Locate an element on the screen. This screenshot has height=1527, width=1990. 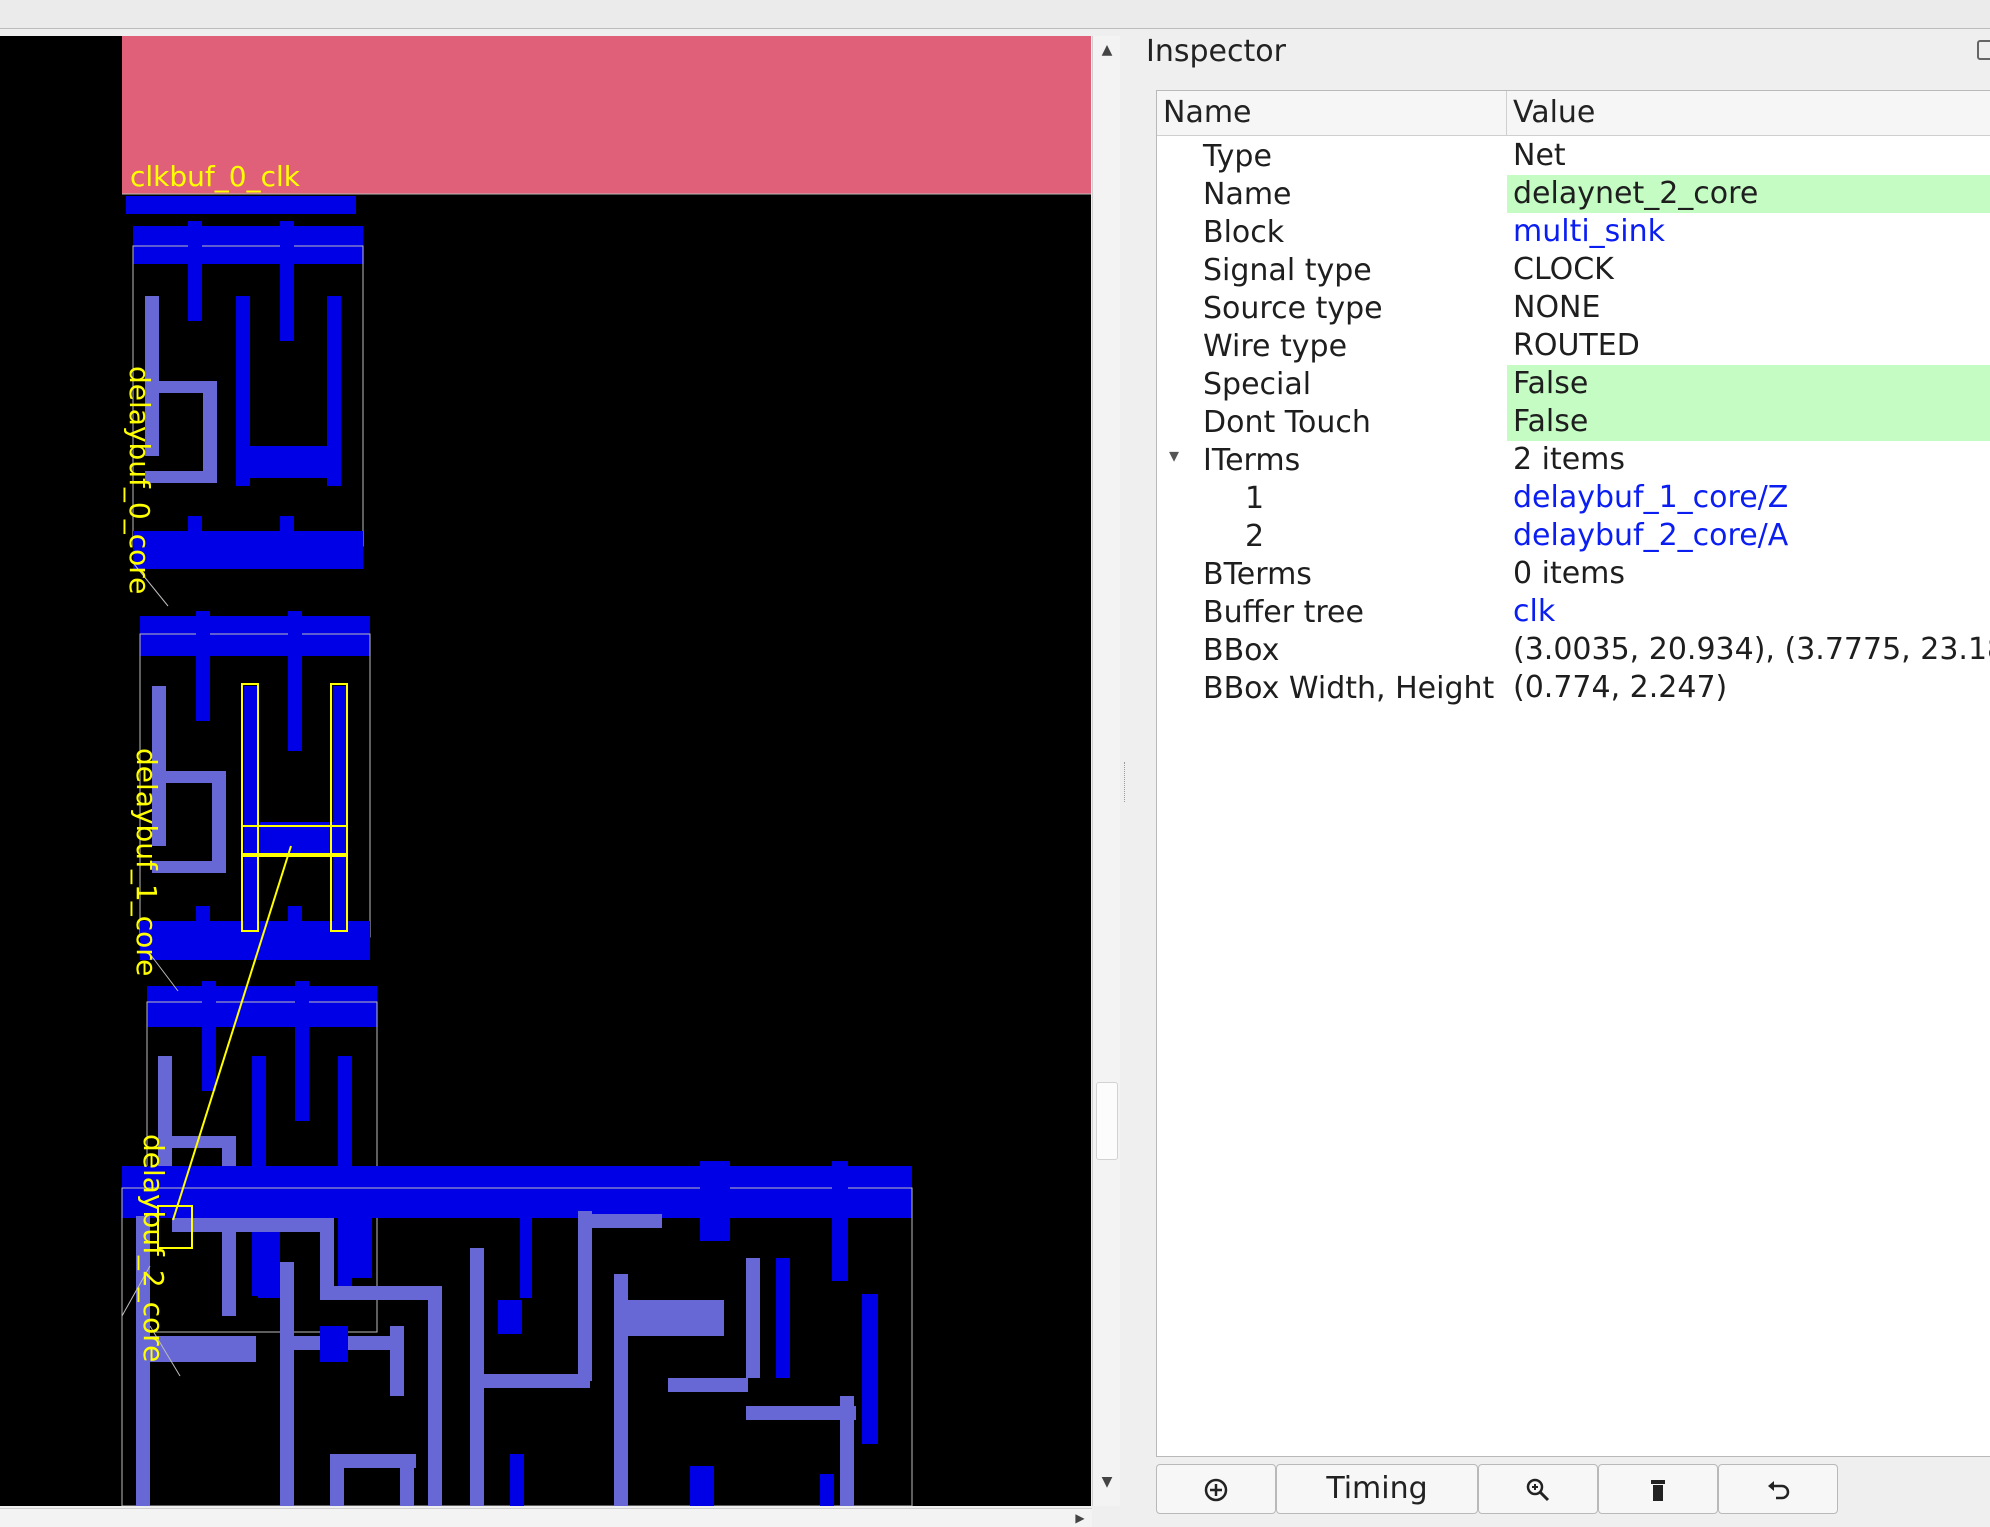
highlight-button is located at coordinates (1538, 1489).